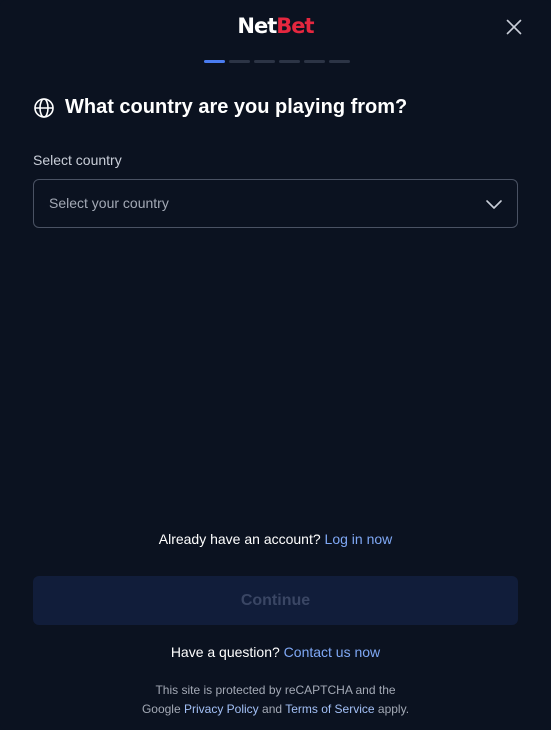  What do you see at coordinates (236, 107) in the screenshot?
I see `page-title: What country are you playing from?` at bounding box center [236, 107].